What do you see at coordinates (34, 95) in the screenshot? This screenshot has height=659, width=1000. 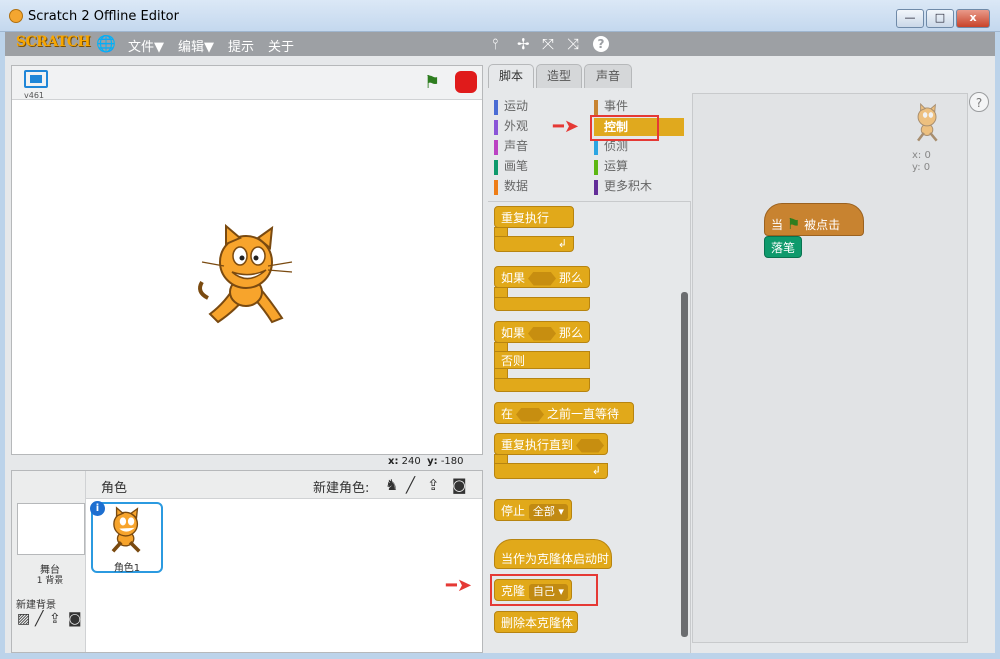 I see `version-label: v461` at bounding box center [34, 95].